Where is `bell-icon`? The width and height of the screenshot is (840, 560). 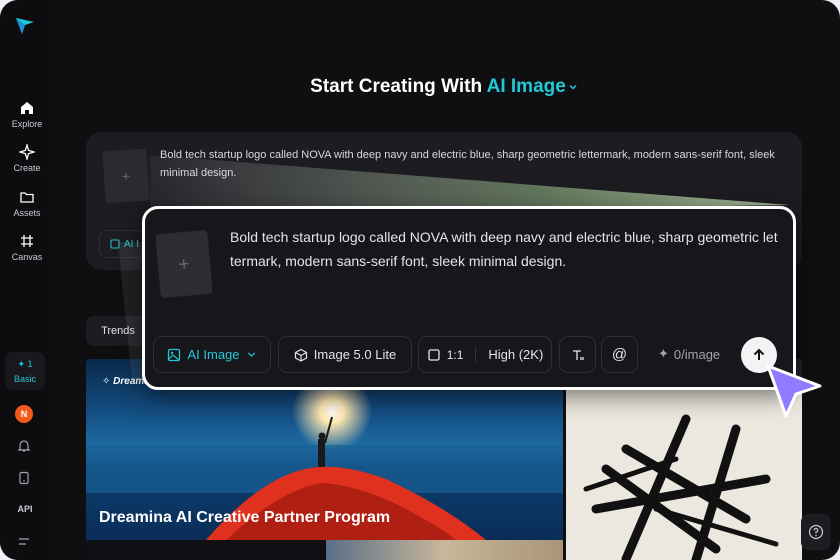
bell-icon is located at coordinates (24, 446).